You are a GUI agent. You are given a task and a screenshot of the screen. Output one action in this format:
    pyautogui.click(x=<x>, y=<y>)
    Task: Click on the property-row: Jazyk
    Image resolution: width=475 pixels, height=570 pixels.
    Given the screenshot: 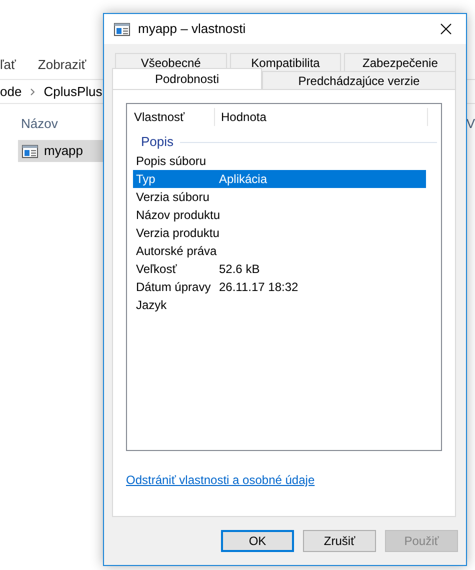 What is the action you would take?
    pyautogui.click(x=279, y=305)
    